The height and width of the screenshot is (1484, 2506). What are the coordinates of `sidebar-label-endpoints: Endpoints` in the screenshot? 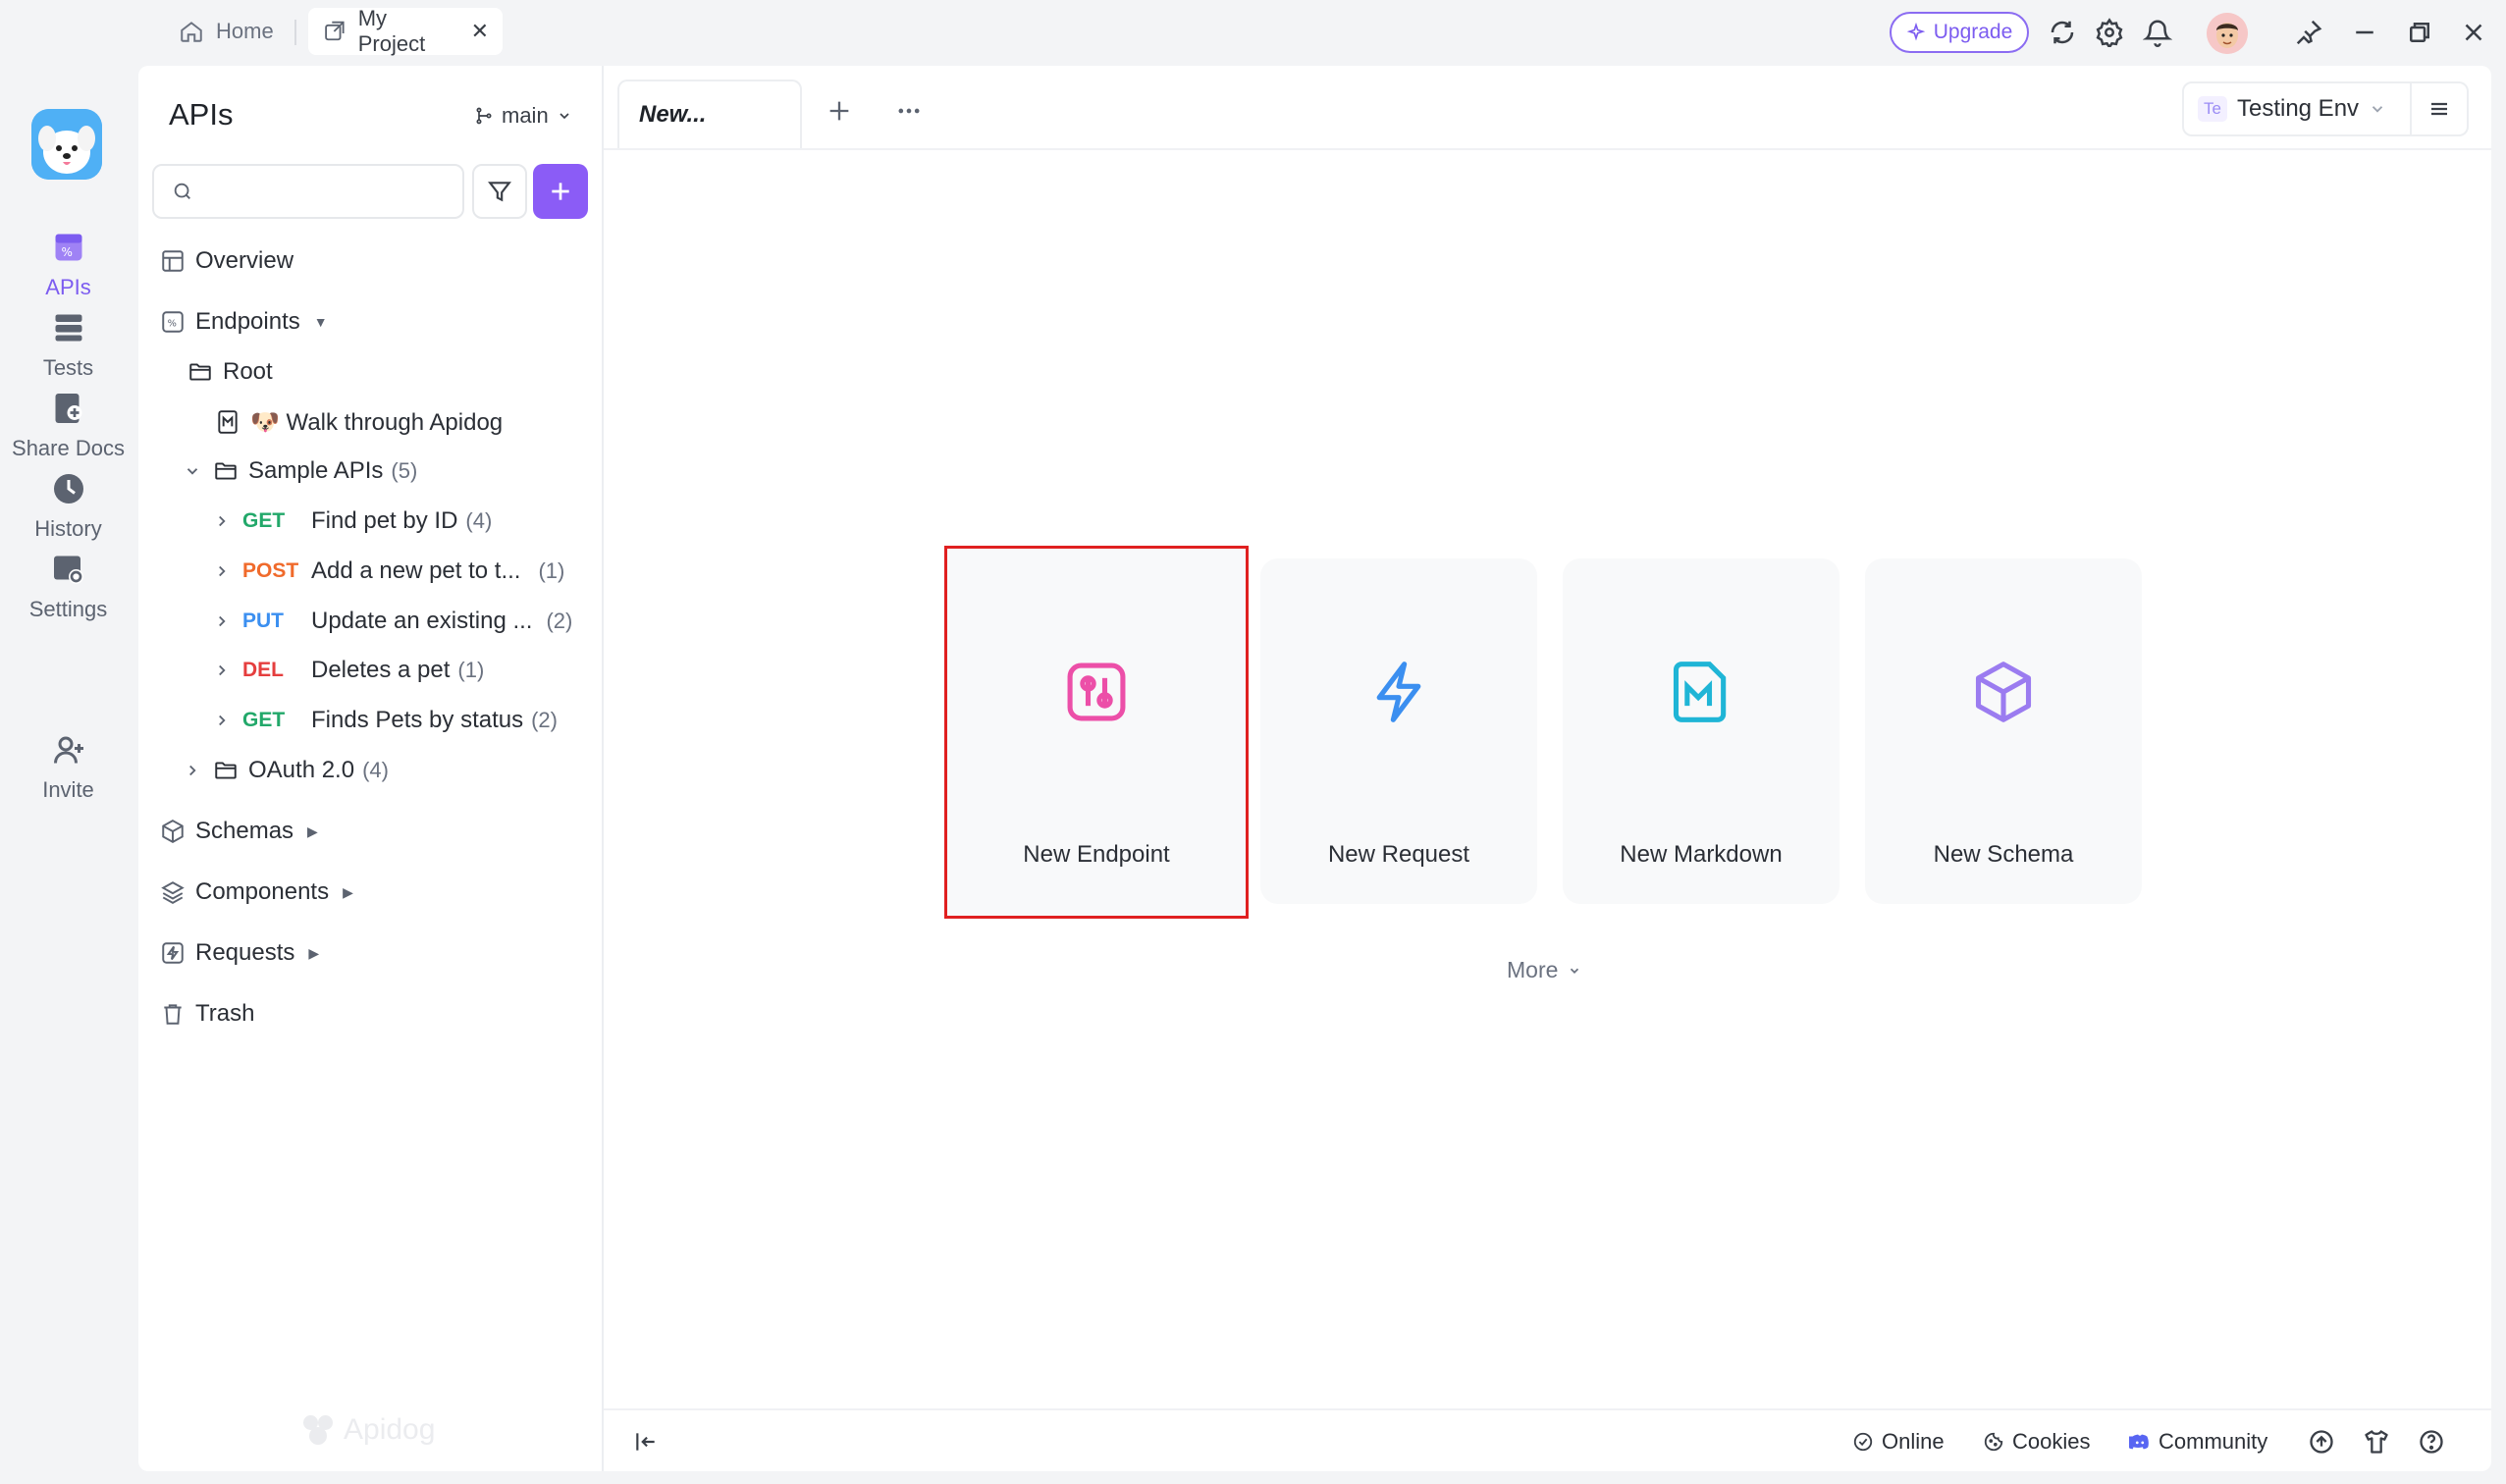 It's located at (247, 322).